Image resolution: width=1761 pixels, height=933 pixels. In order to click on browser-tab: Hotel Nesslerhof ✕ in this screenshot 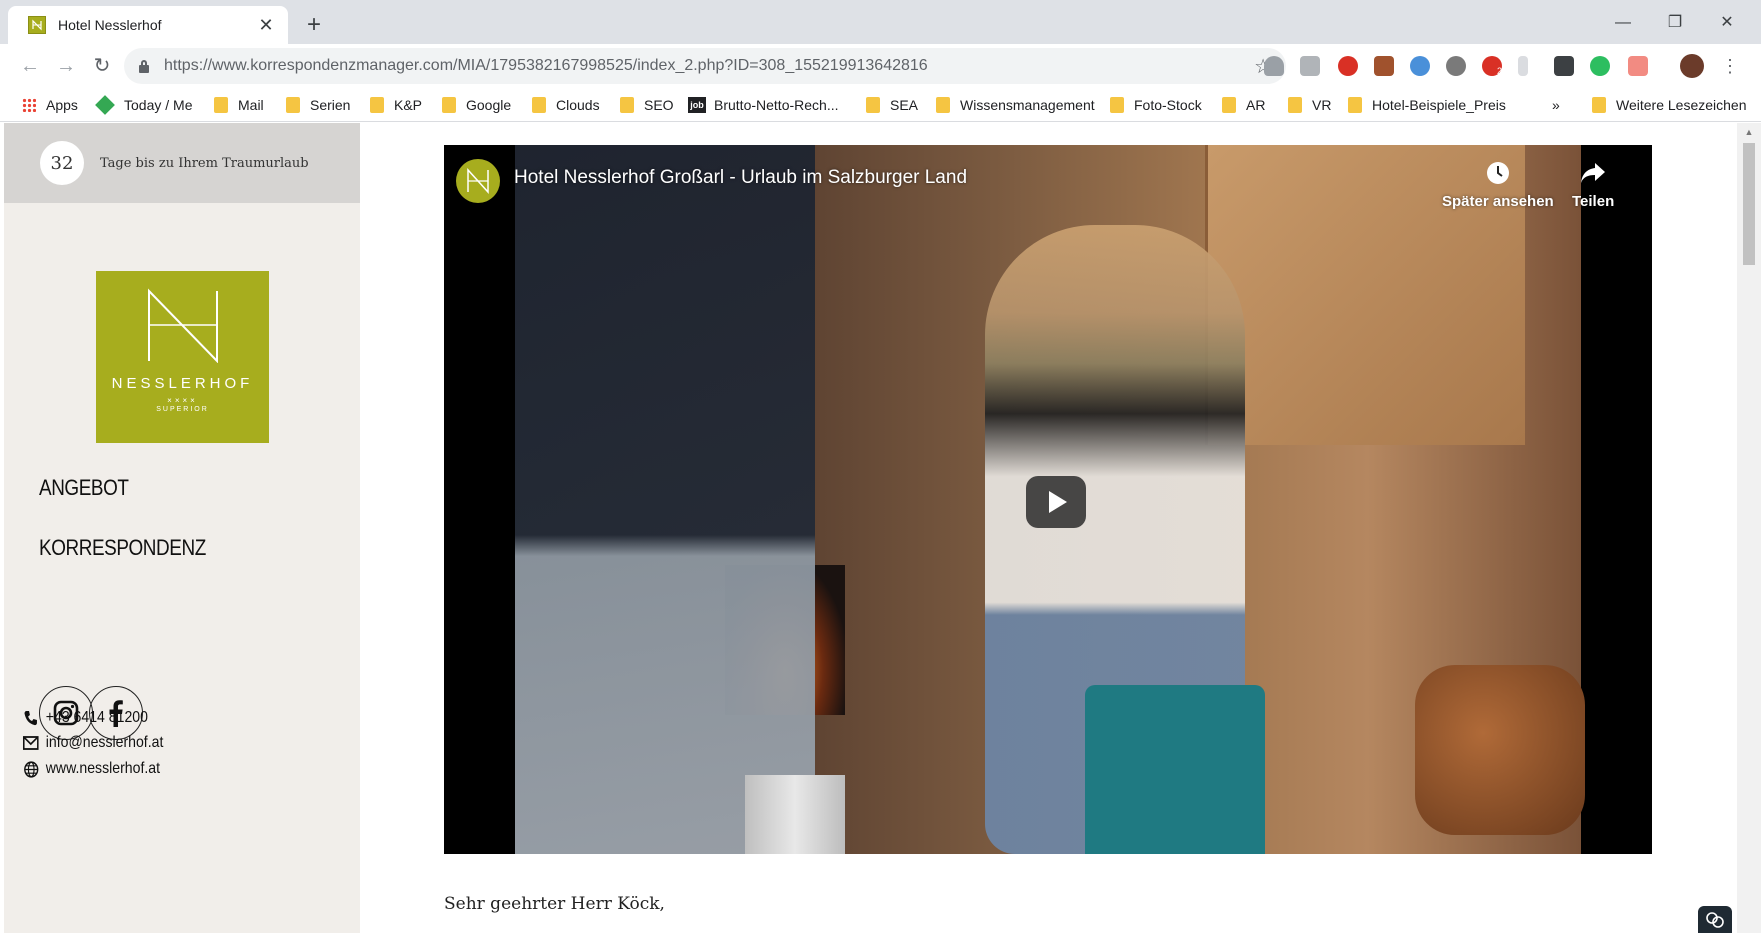, I will do `click(148, 25)`.